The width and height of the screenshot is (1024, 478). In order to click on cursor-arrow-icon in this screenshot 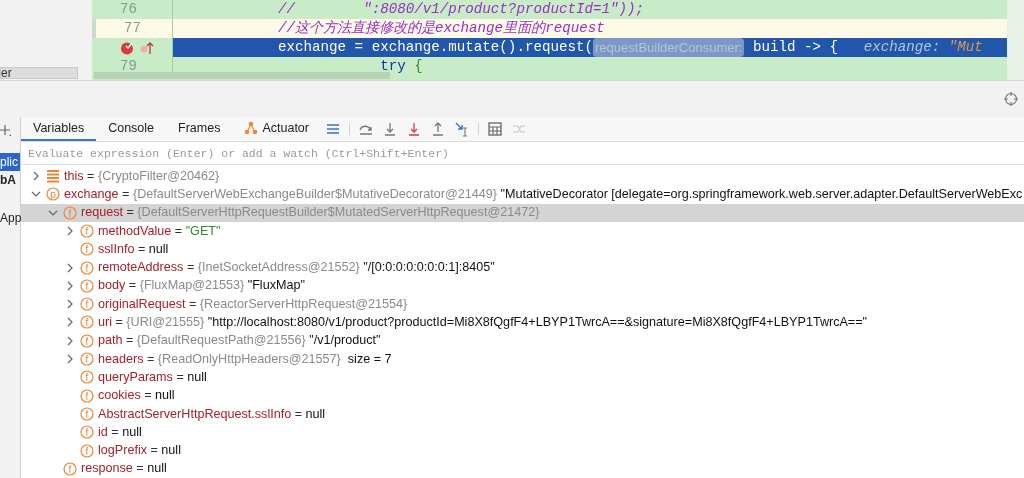, I will do `click(462, 129)`.